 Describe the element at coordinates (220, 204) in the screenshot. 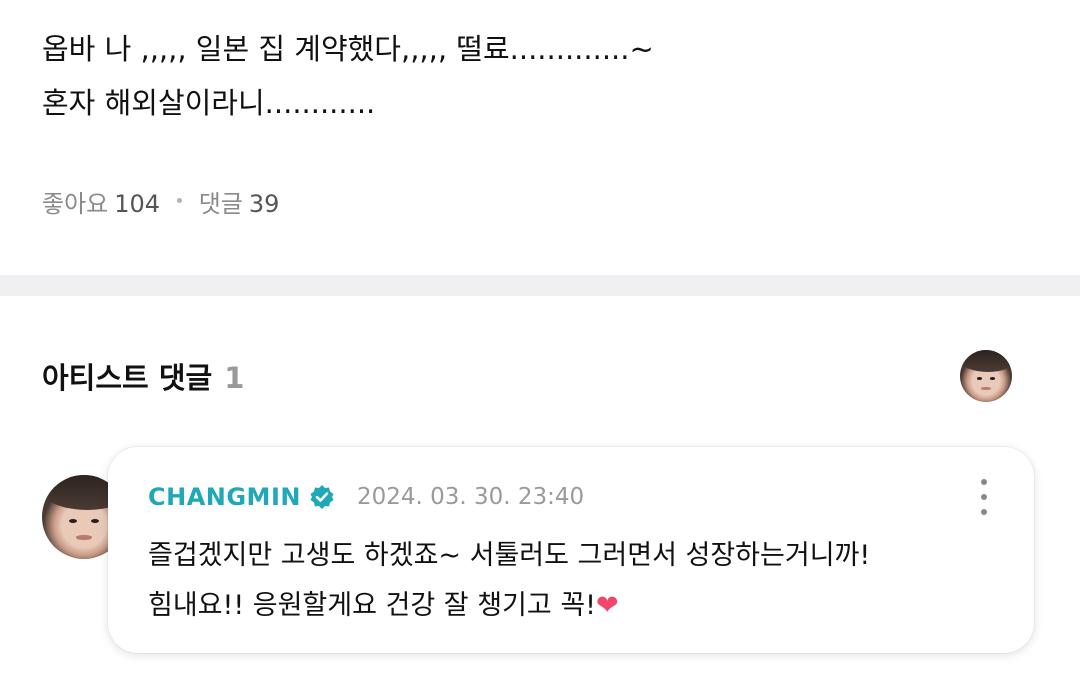

I see `comments-label: 댓글` at that location.